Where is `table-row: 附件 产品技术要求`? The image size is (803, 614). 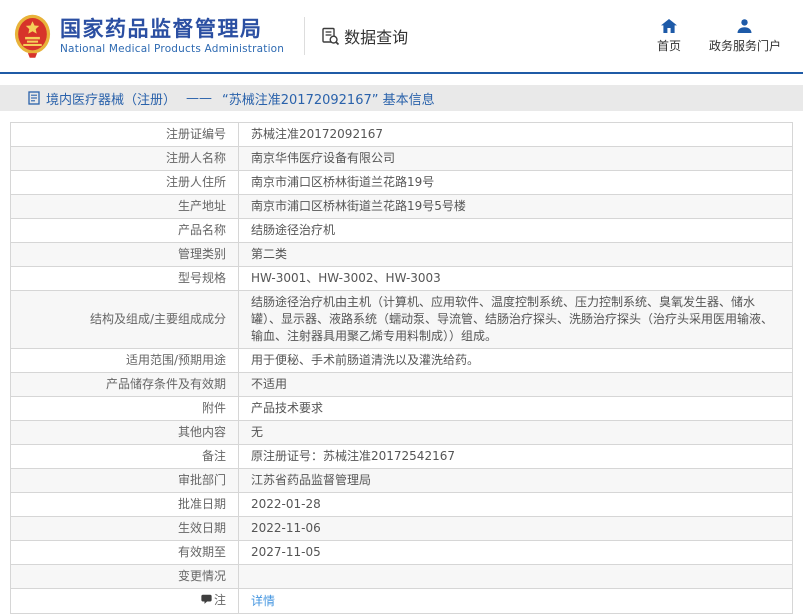
table-row: 附件 产品技术要求 is located at coordinates (401, 408).